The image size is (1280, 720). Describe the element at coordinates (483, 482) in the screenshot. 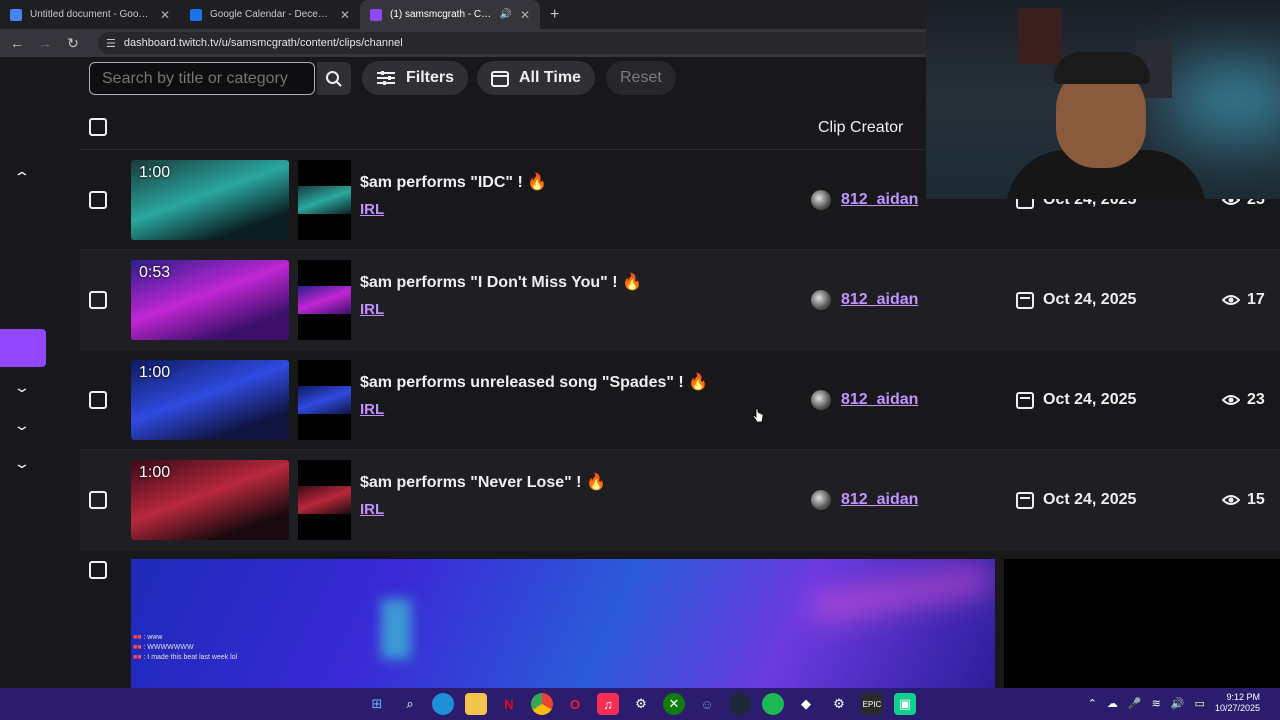

I see `clip-title: $am performs "Never Lose" ! 🔥` at that location.